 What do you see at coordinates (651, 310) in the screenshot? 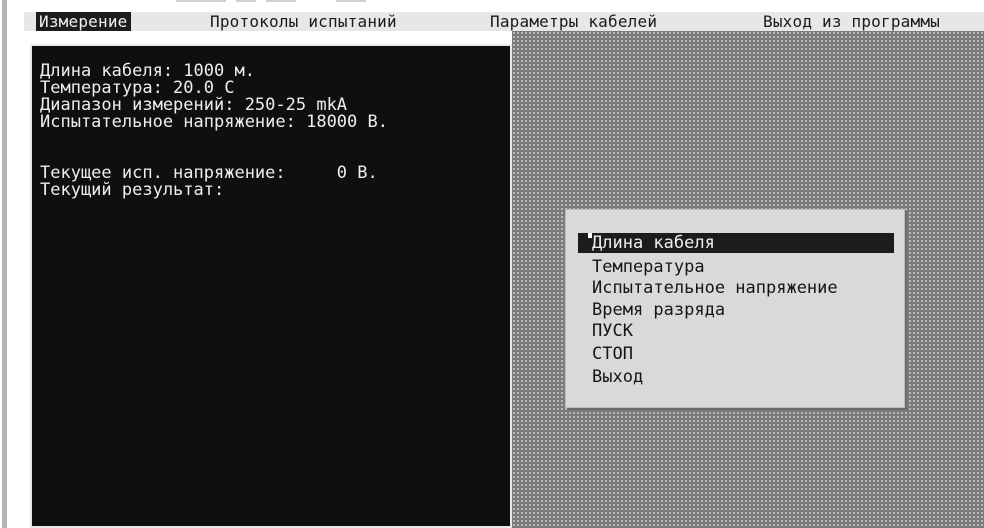
I see `menu-option-discharge-time: Время разряда` at bounding box center [651, 310].